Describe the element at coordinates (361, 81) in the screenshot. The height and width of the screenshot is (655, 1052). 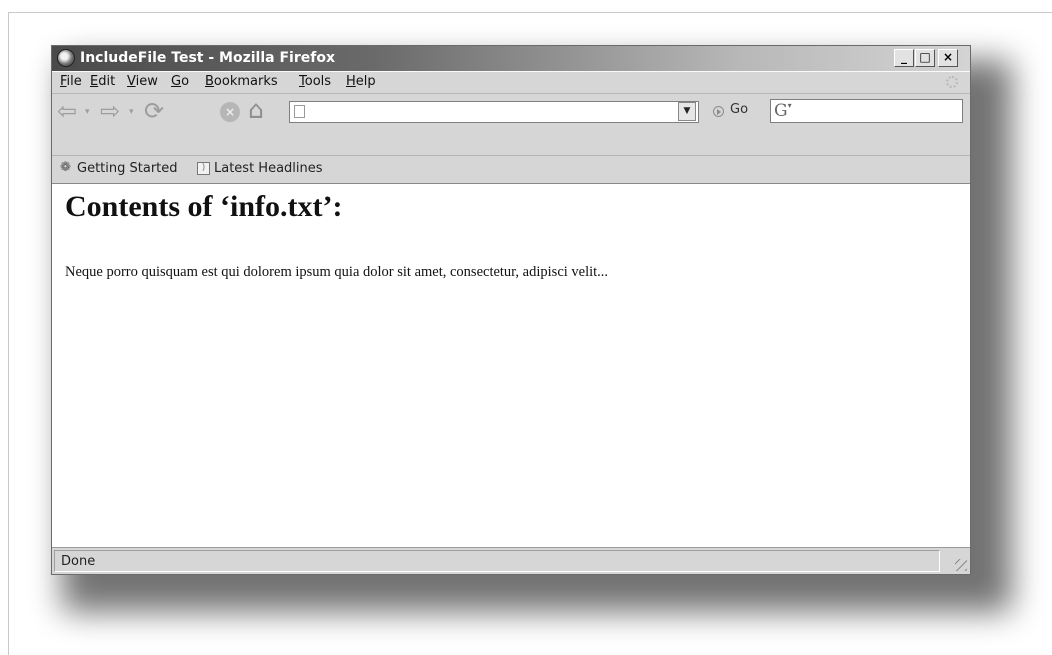
I see `menu-help: Help` at that location.